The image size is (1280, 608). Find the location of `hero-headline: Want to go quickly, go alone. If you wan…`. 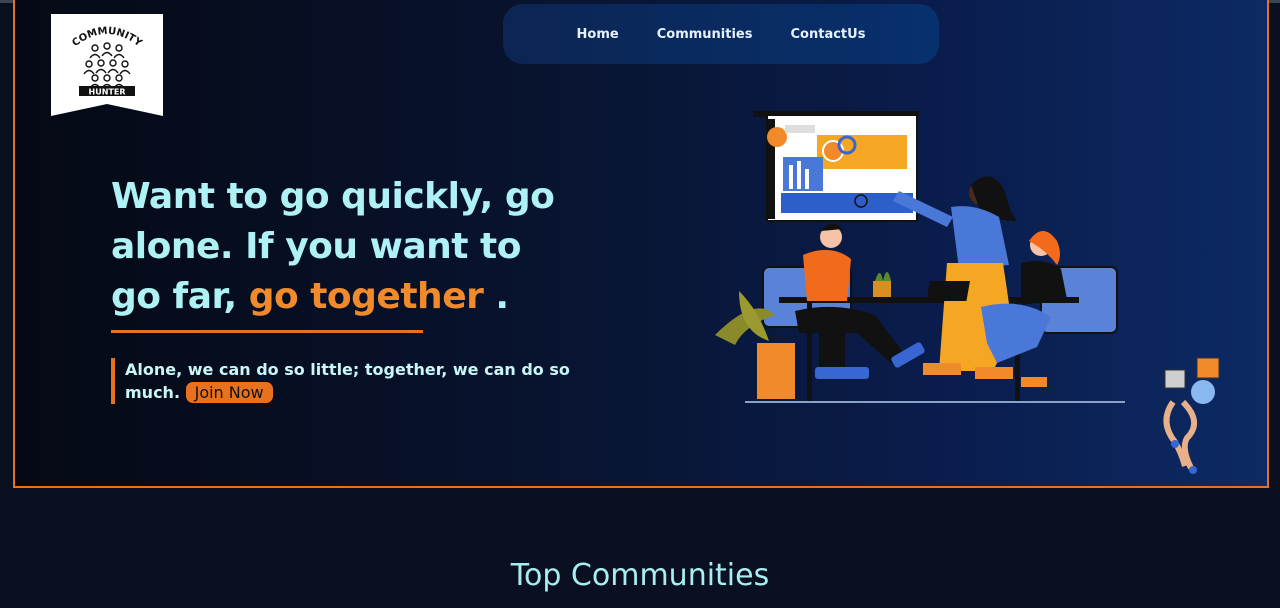

hero-headline: Want to go quickly, go alone. If you wan… is located at coordinates (346, 247).